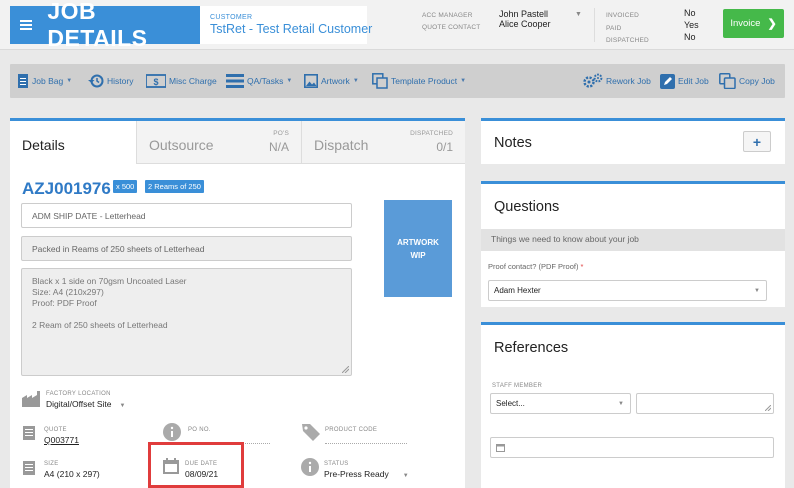 This screenshot has width=794, height=488. What do you see at coordinates (690, 37) in the screenshot?
I see `dispatched-value: No` at bounding box center [690, 37].